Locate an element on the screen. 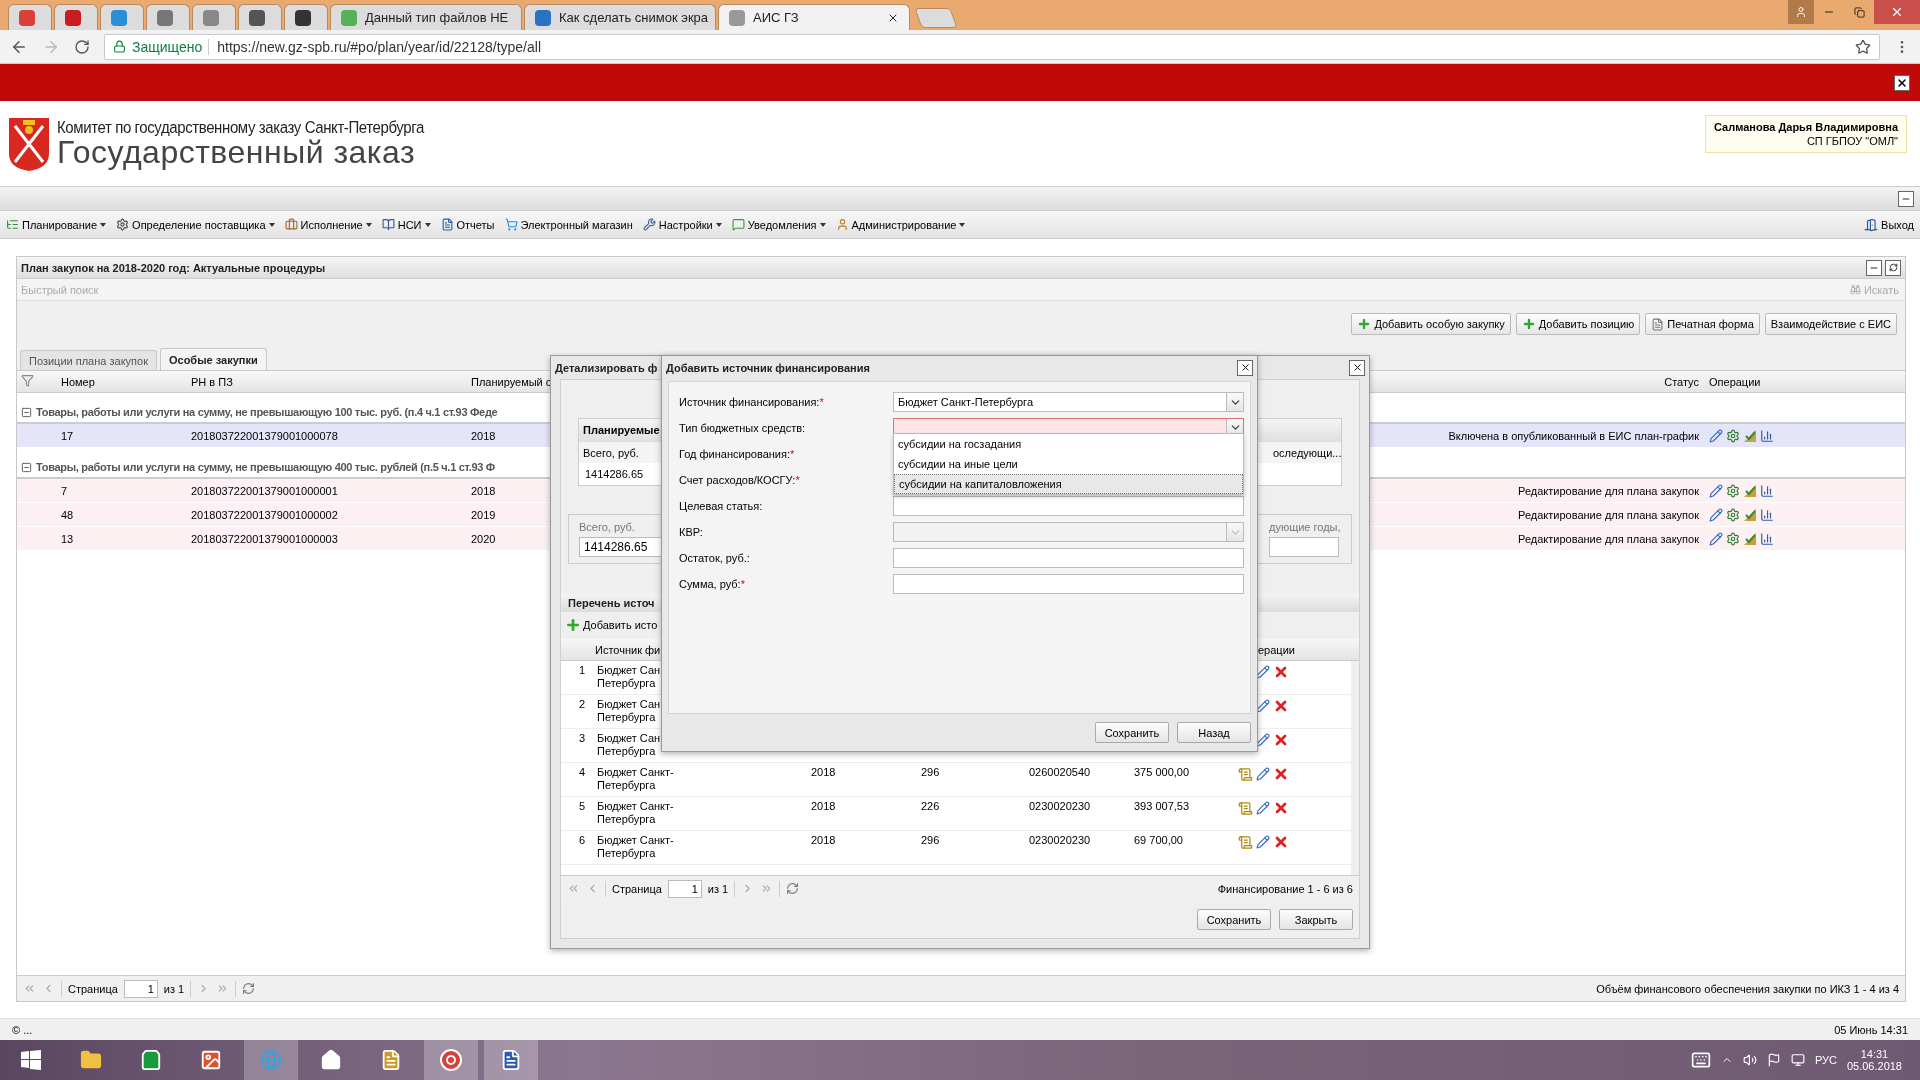 The image size is (1920, 1080). table-cell-text: 48 is located at coordinates (67, 514).